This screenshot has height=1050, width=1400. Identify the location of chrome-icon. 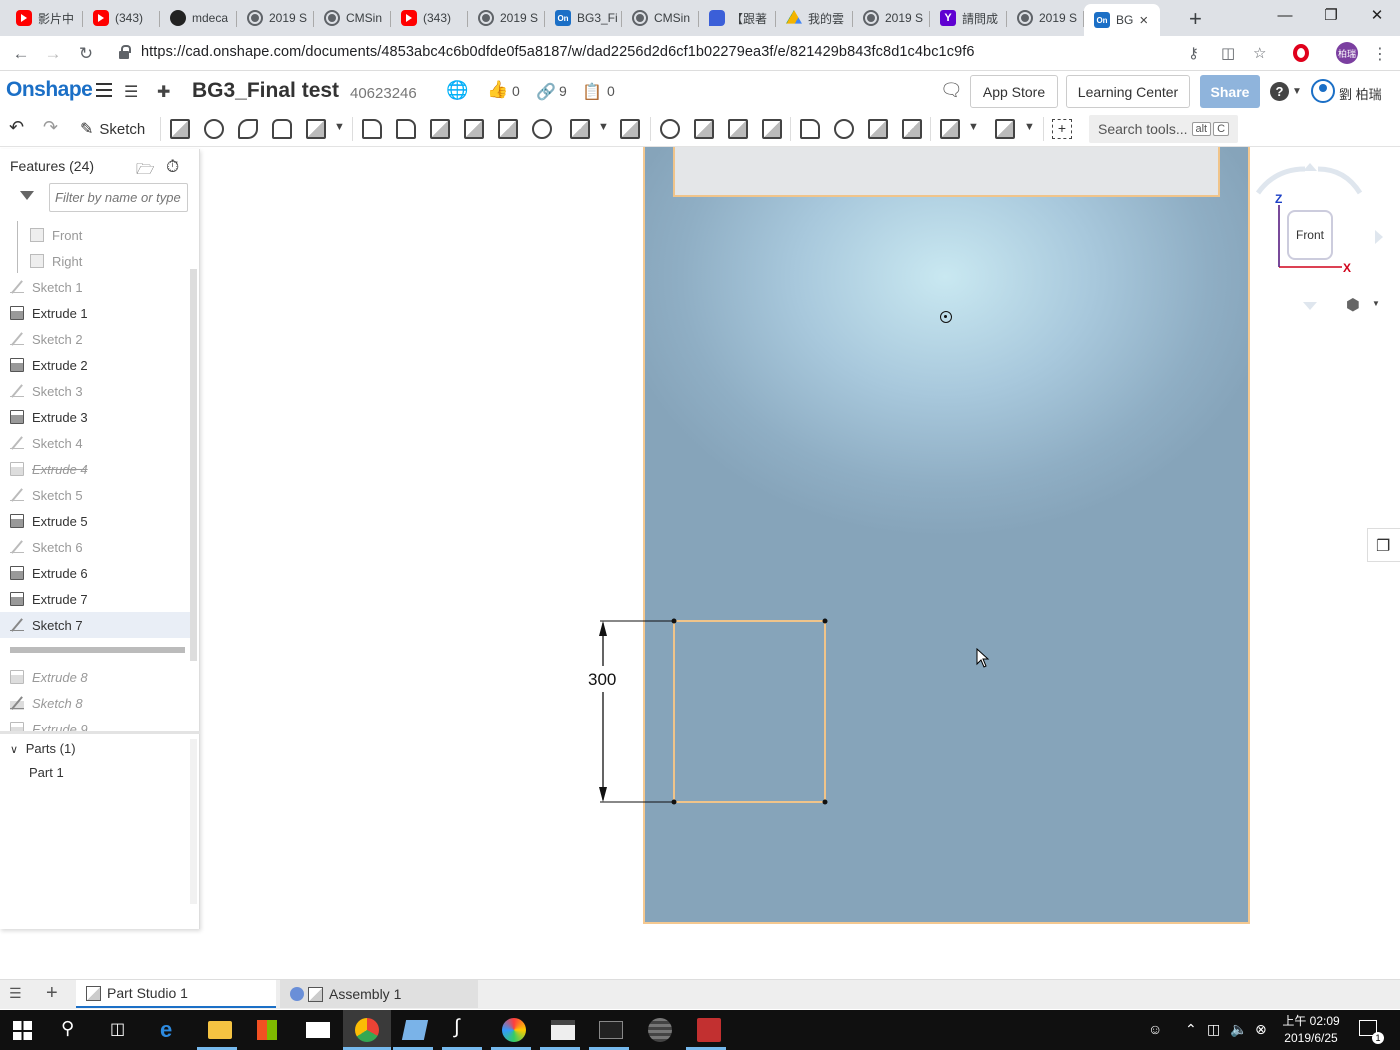
(367, 1030).